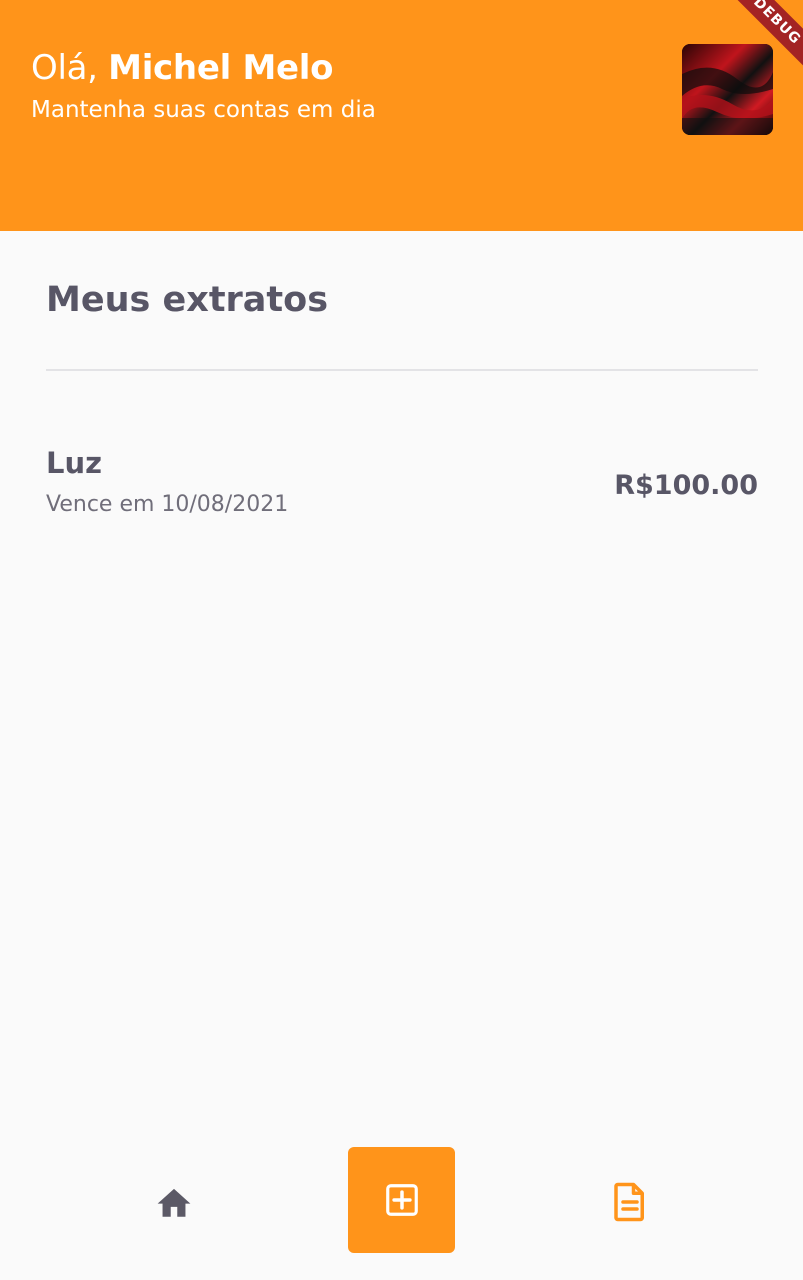 The width and height of the screenshot is (803, 1280). What do you see at coordinates (74, 463) in the screenshot?
I see `bill-name: Luz` at bounding box center [74, 463].